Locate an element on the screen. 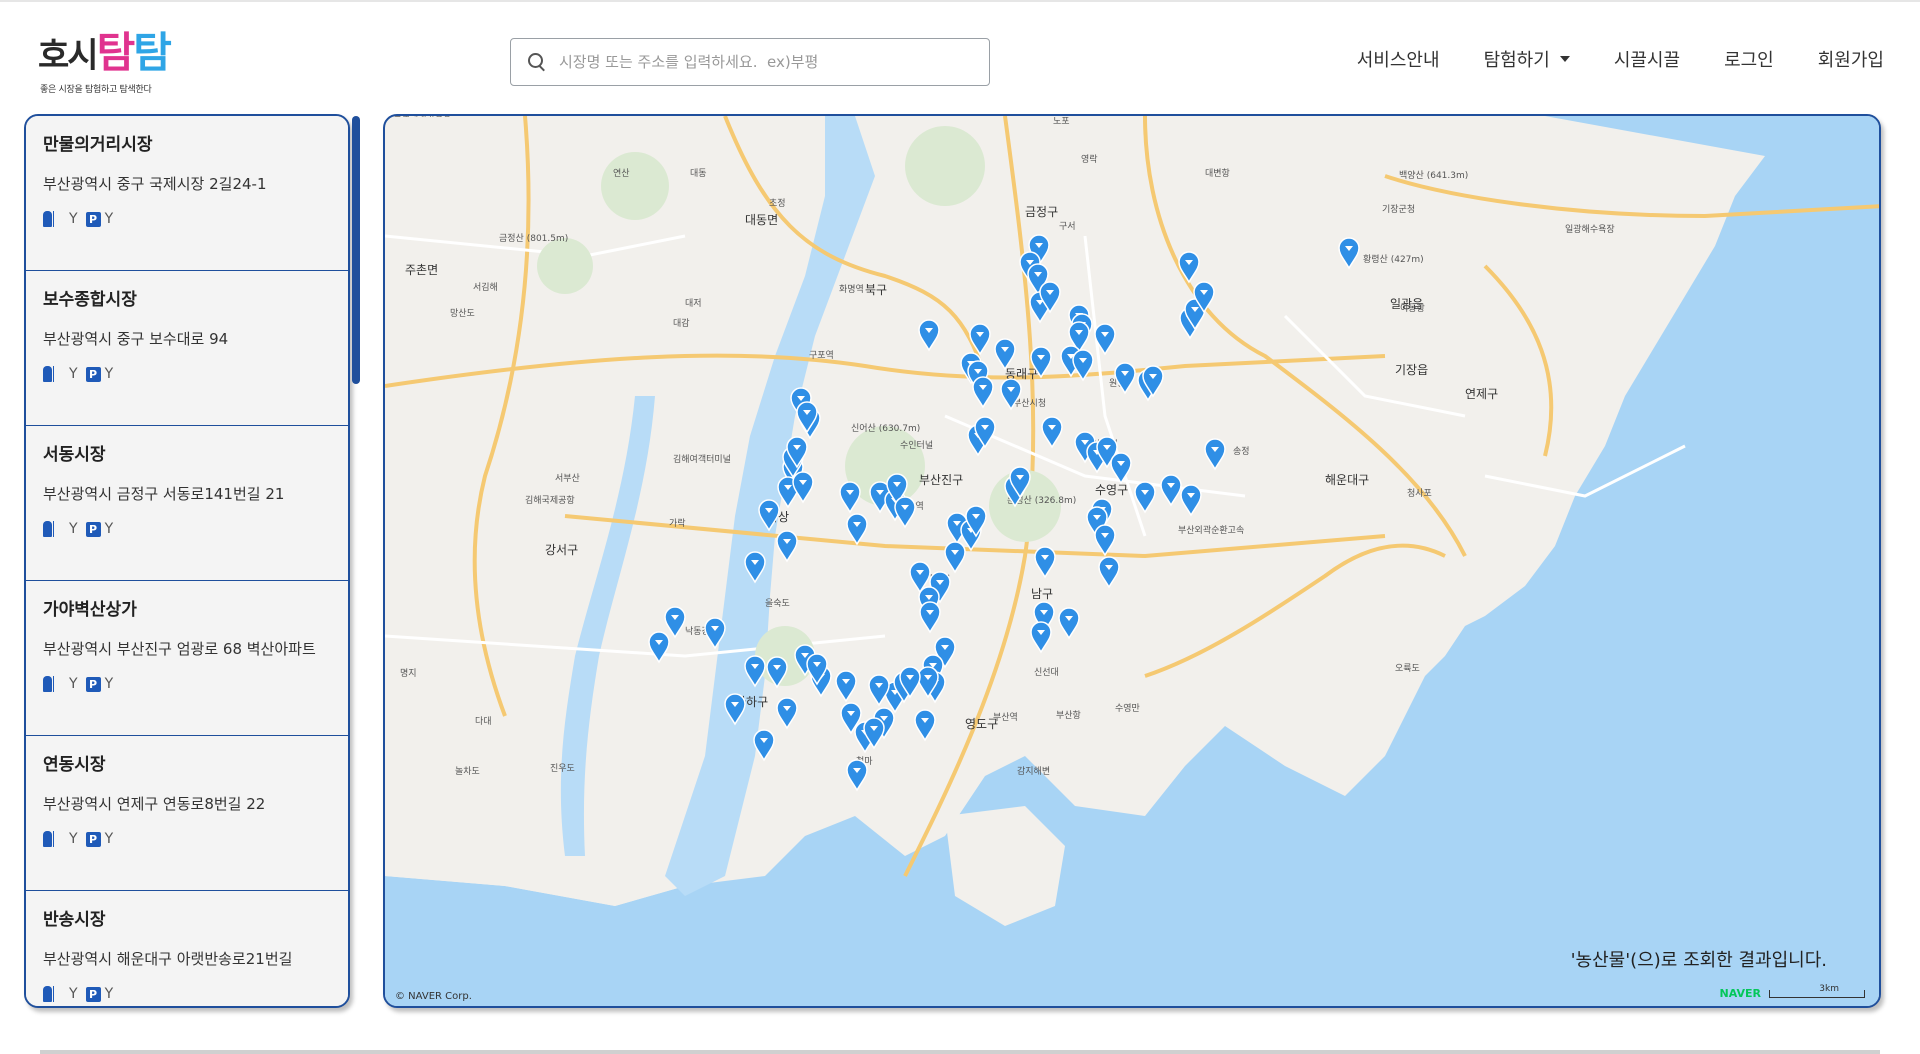 The height and width of the screenshot is (1054, 1920). market-card: 만물의거리시장부산광역시 중구 국제시장 2길24-1 Y P Y is located at coordinates (187, 193).